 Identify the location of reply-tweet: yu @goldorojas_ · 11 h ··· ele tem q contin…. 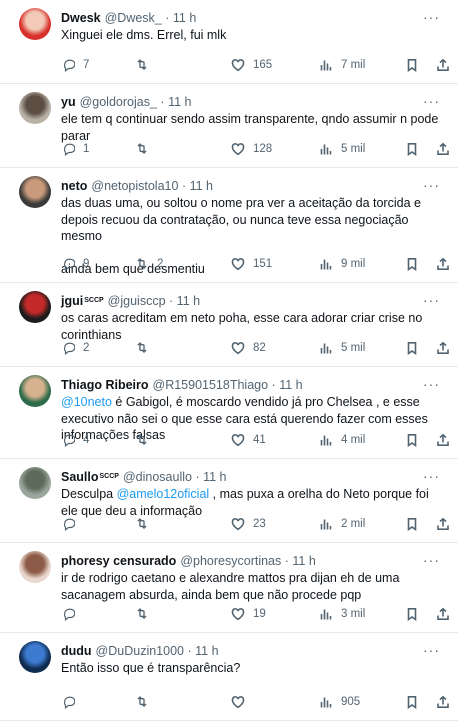
(229, 126).